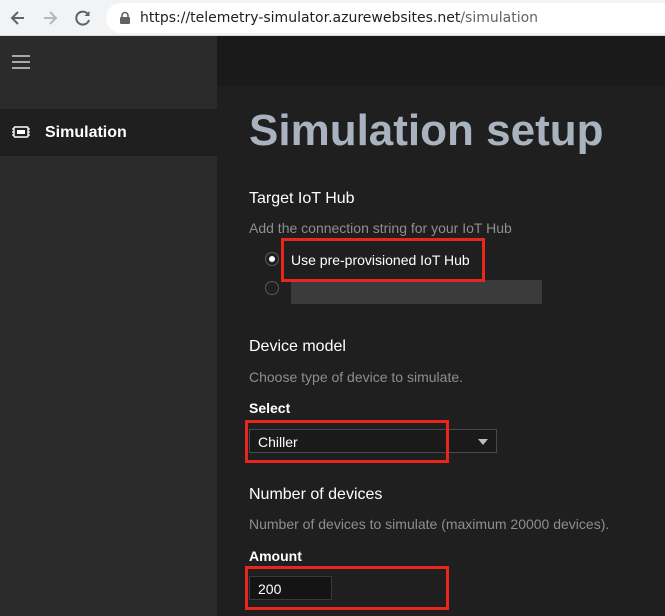  What do you see at coordinates (18, 18) in the screenshot?
I see `back-arrow-icon` at bounding box center [18, 18].